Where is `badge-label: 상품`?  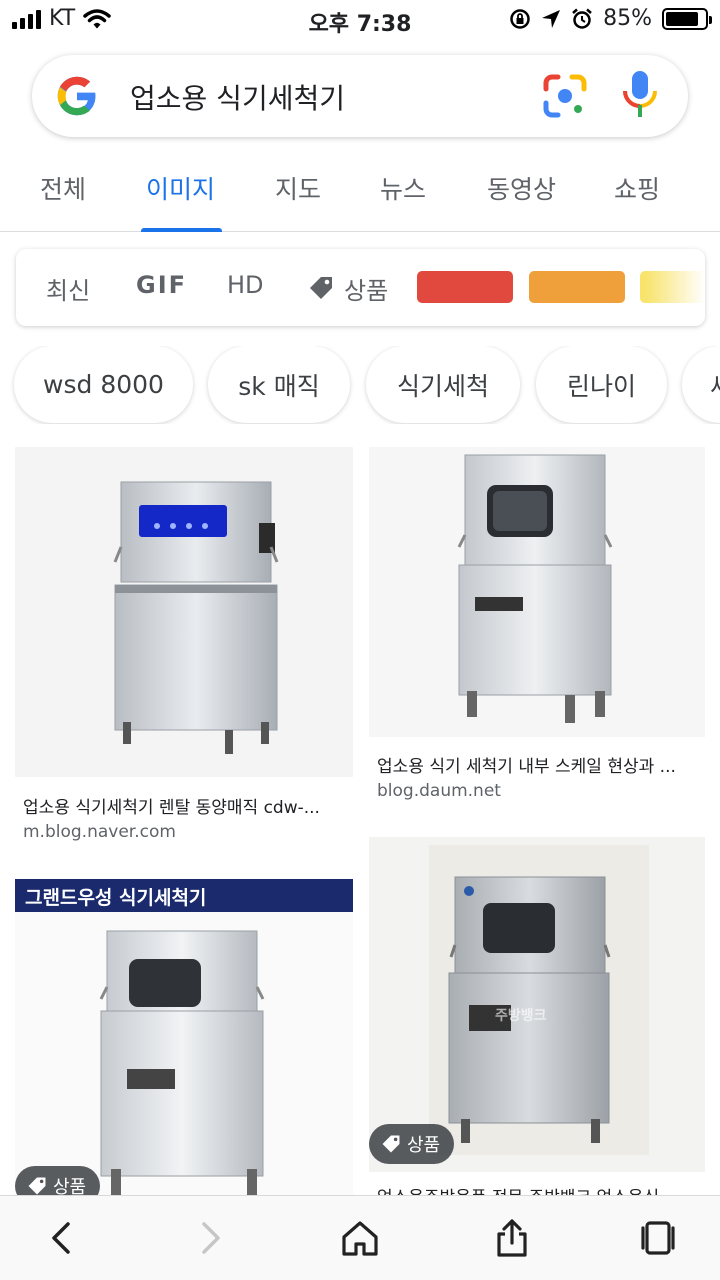 badge-label: 상품 is located at coordinates (424, 1145).